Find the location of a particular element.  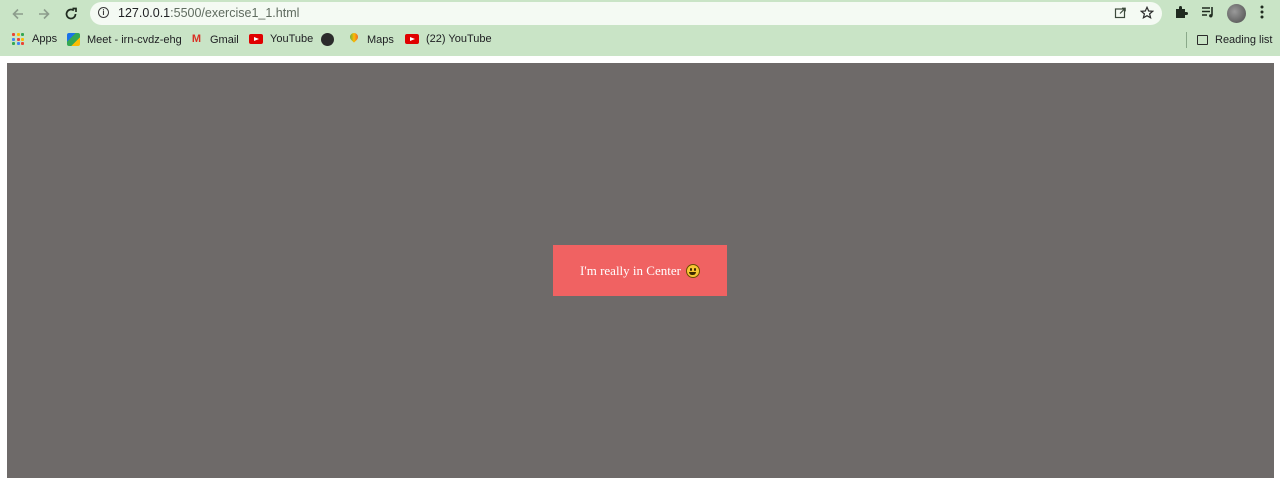

bookmark-label: Maps is located at coordinates (380, 39).